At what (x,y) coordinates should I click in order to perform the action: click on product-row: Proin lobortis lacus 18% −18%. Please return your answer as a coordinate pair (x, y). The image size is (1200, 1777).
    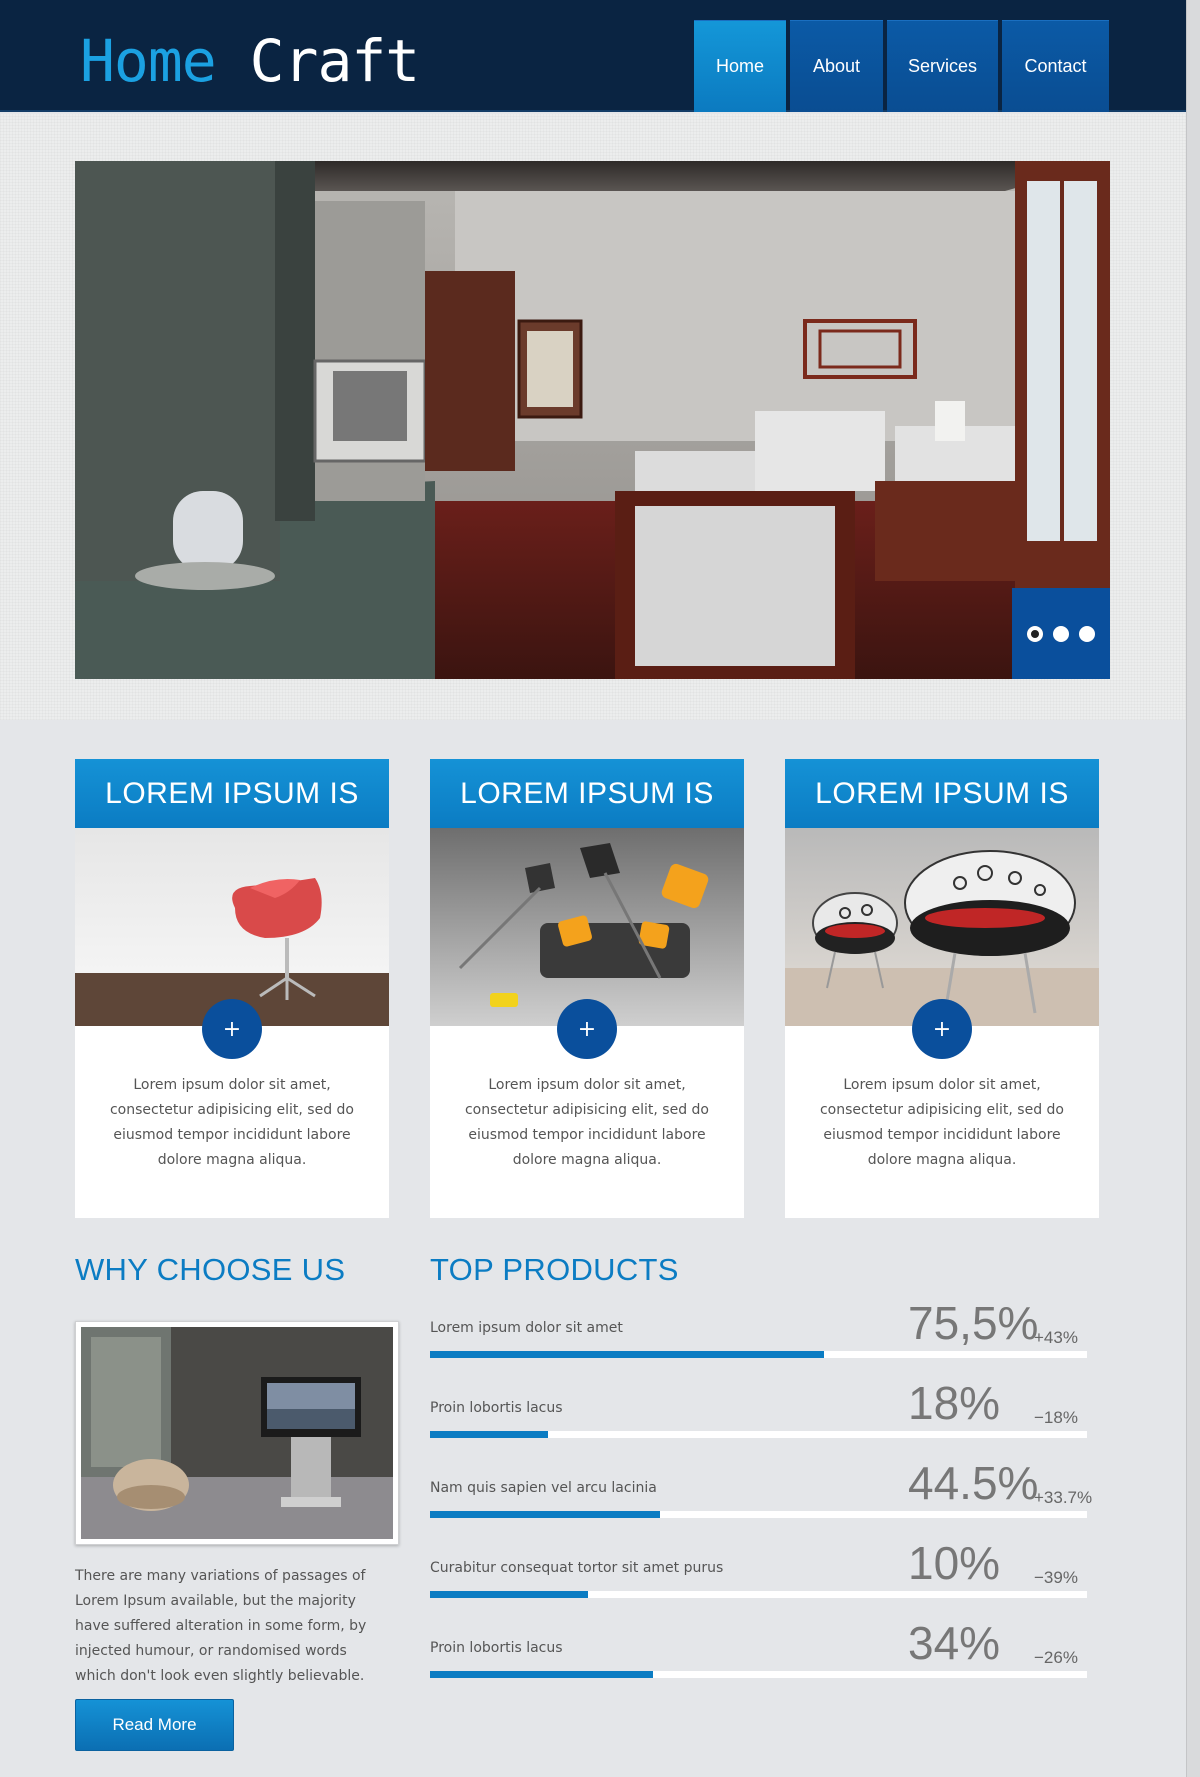
    Looking at the image, I should click on (758, 1403).